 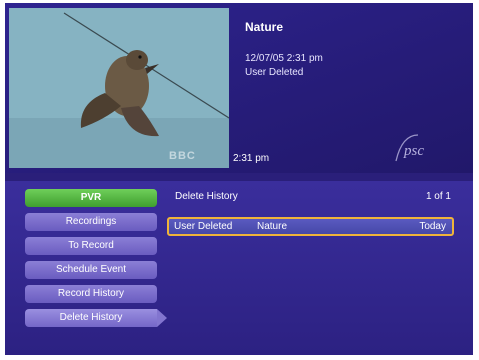 What do you see at coordinates (91, 222) in the screenshot?
I see `sidebar-item-recordings: Recordings` at bounding box center [91, 222].